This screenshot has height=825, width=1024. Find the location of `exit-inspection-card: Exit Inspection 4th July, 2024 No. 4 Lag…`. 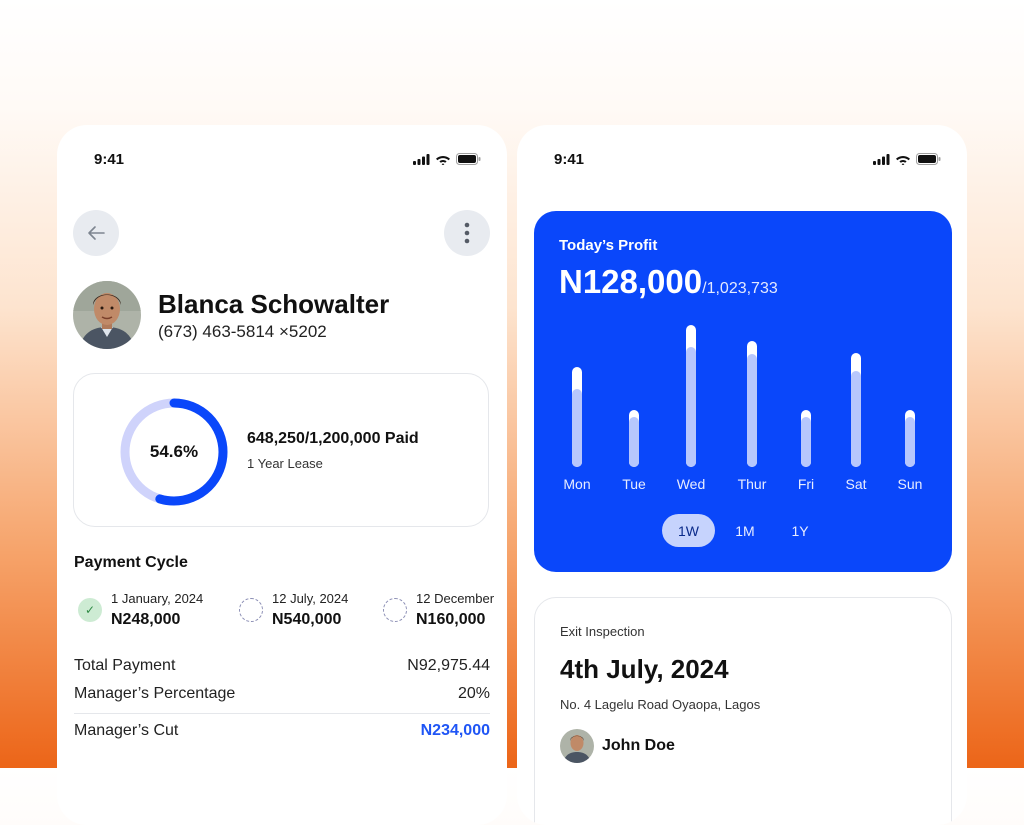

exit-inspection-card: Exit Inspection 4th July, 2024 No. 4 Lag… is located at coordinates (743, 711).